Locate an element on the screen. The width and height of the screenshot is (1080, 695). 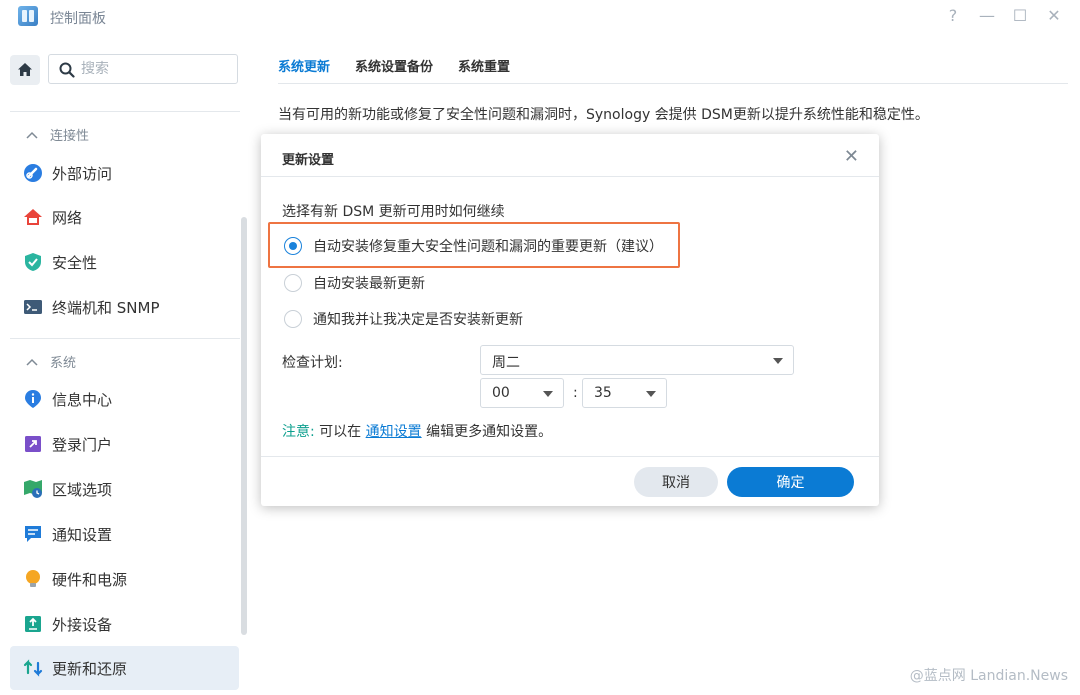
watermark: @蓝点网 Landian.News is located at coordinates (988, 676).